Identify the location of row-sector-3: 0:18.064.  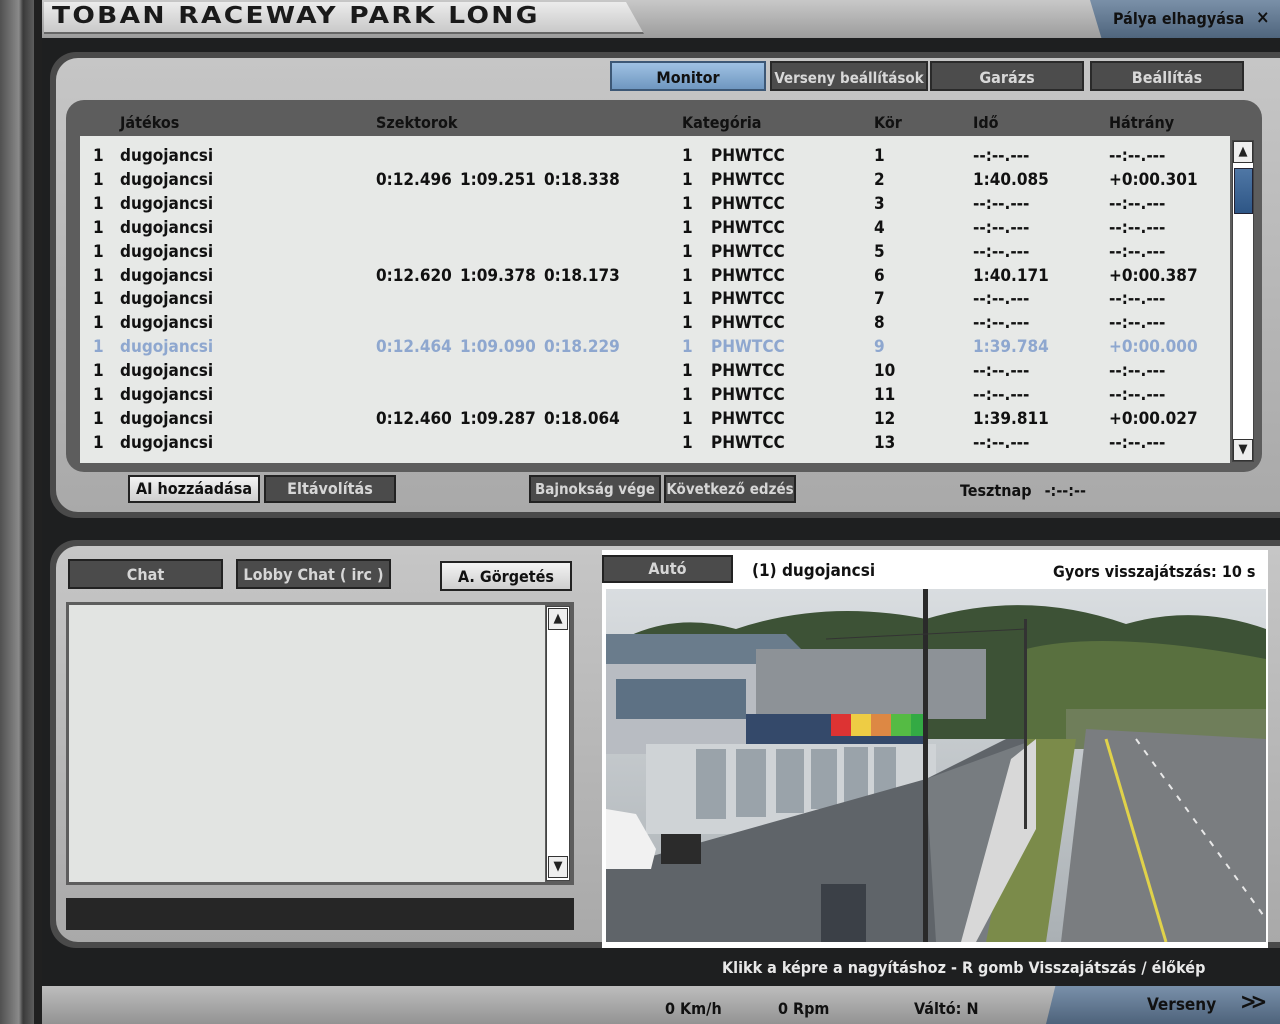
(582, 418).